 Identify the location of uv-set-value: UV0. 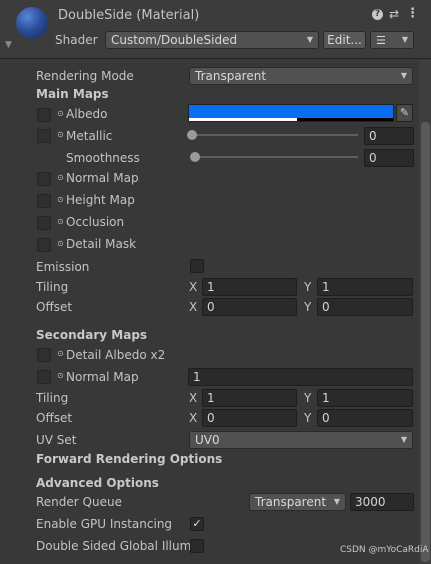
(207, 440).